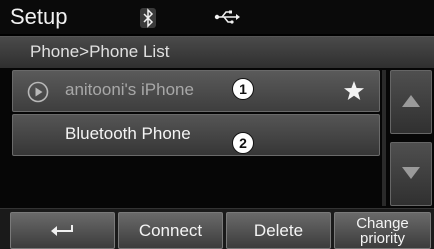  What do you see at coordinates (100, 51) in the screenshot?
I see `breadcrumb-text: Phone>Phone List` at bounding box center [100, 51].